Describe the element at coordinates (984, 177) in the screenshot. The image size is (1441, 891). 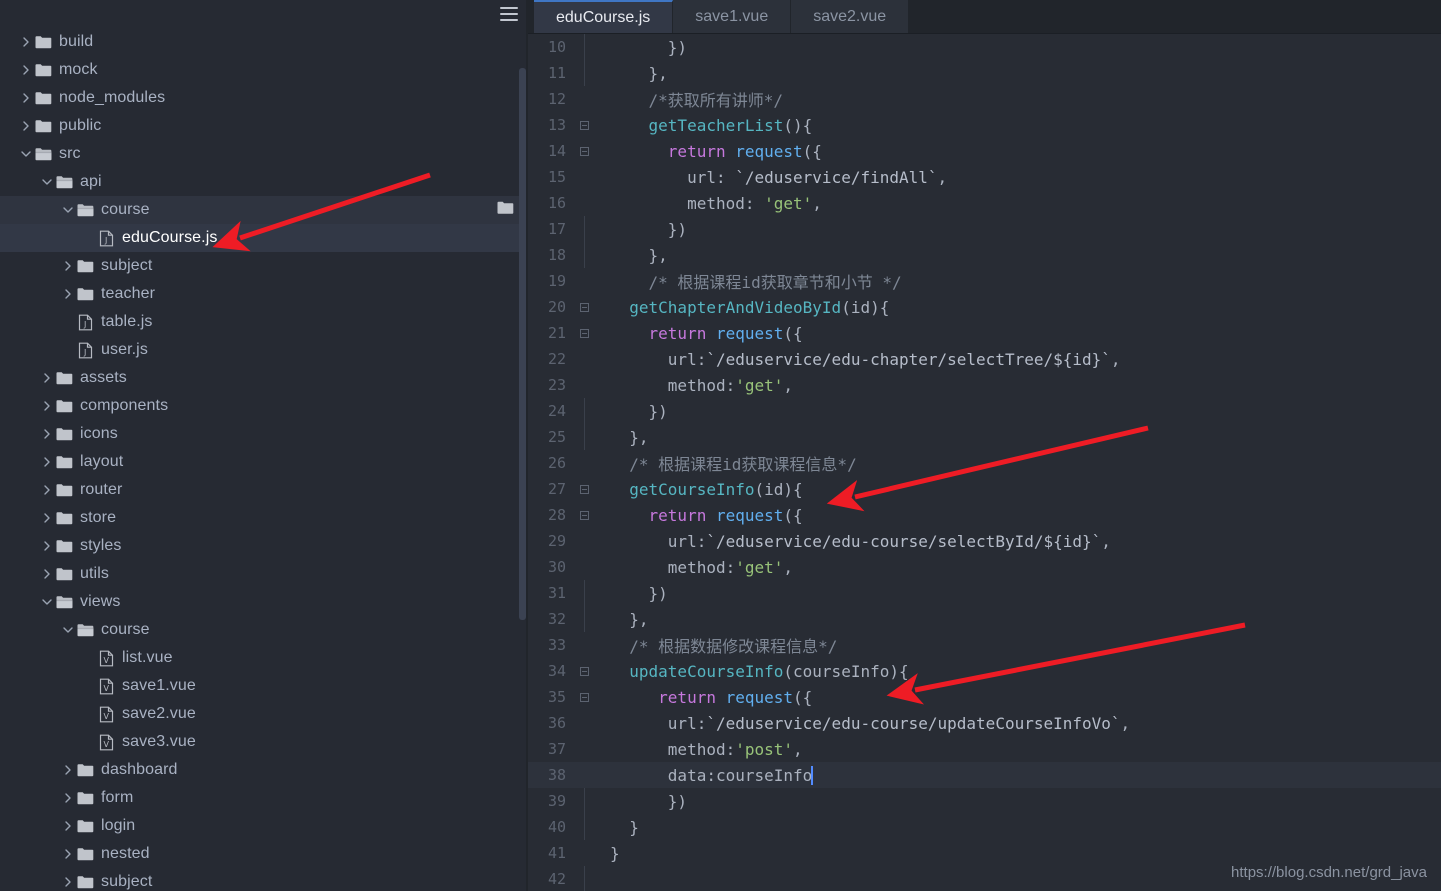
I see `code-line: 15 url: `/eduservice/findAll`,` at that location.